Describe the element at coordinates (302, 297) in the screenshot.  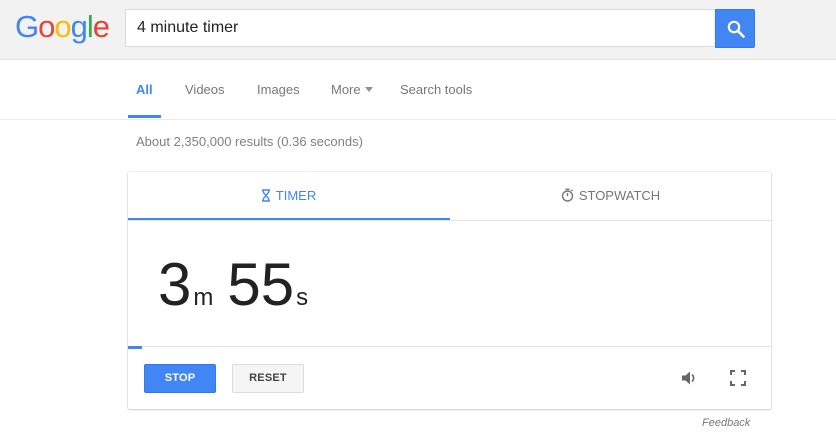
I see `seconds-unit: s` at that location.